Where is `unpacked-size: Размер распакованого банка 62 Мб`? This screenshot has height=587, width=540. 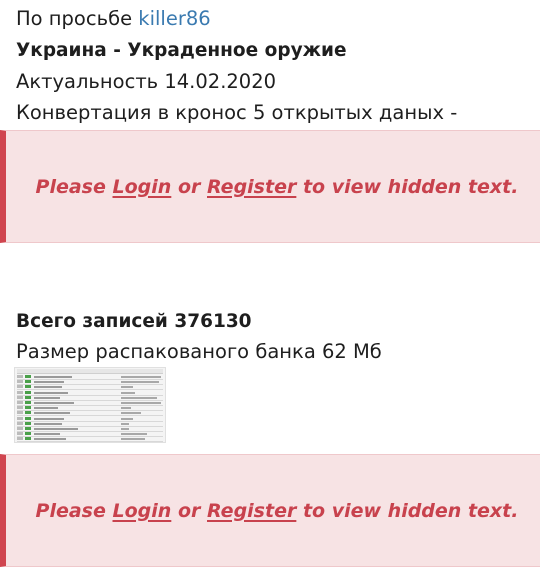
unpacked-size: Размер распакованого банка 62 Мб is located at coordinates (199, 351).